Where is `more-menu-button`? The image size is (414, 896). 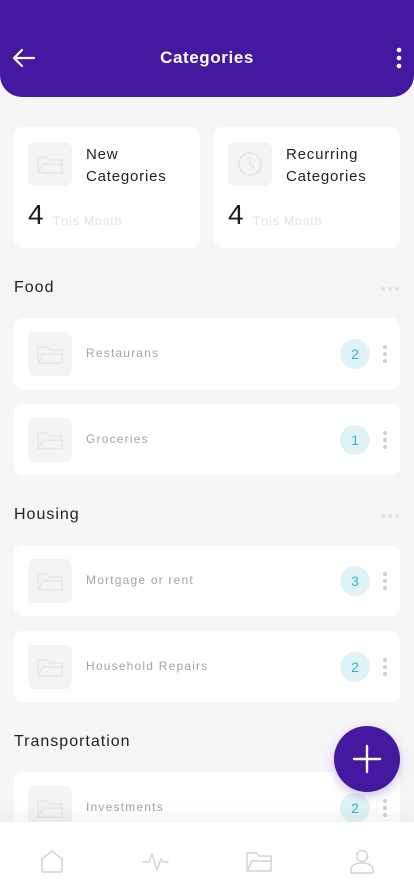 more-menu-button is located at coordinates (399, 58).